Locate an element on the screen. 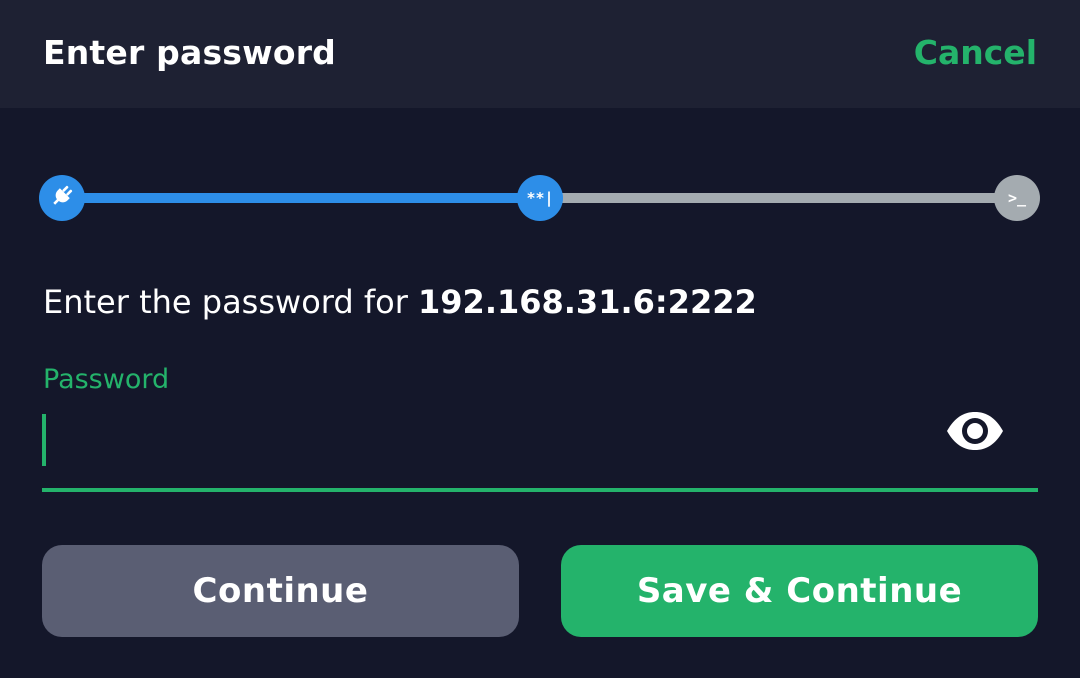 The height and width of the screenshot is (678, 1080). step-connect is located at coordinates (62, 198).